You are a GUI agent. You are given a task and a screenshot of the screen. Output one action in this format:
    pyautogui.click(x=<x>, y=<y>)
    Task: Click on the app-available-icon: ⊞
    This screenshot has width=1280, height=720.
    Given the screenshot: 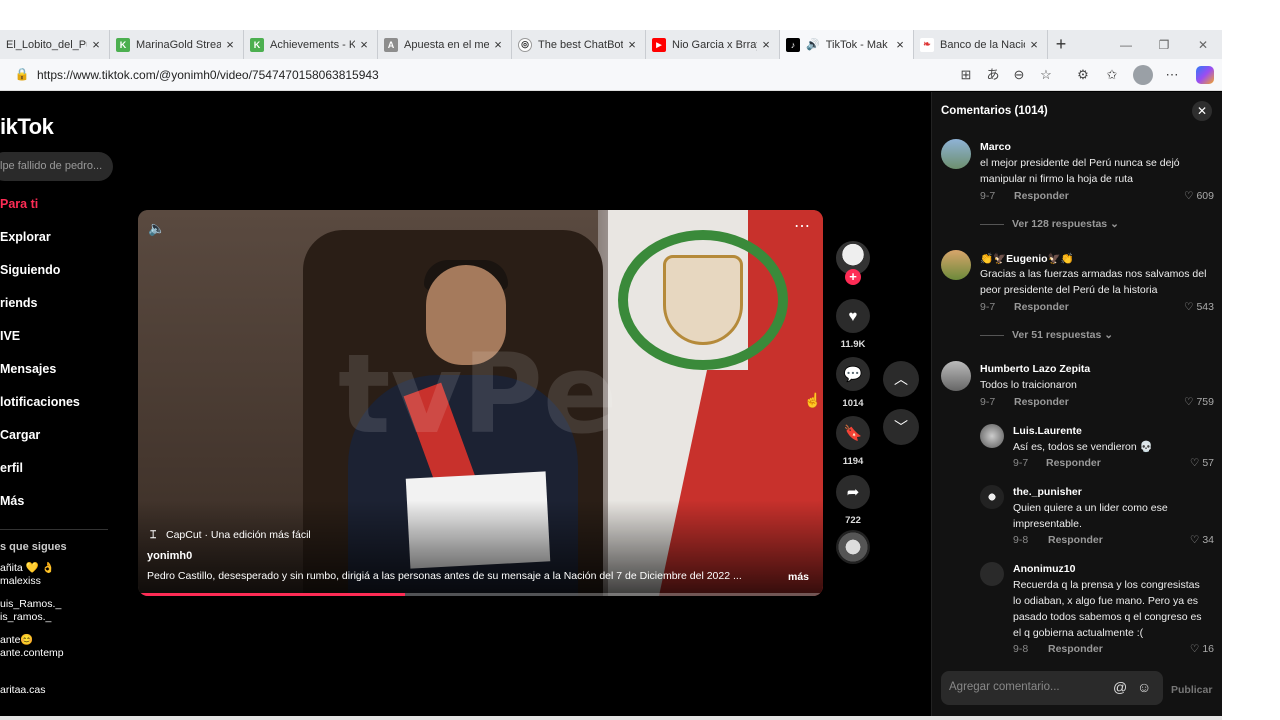 What is the action you would take?
    pyautogui.click(x=966, y=75)
    